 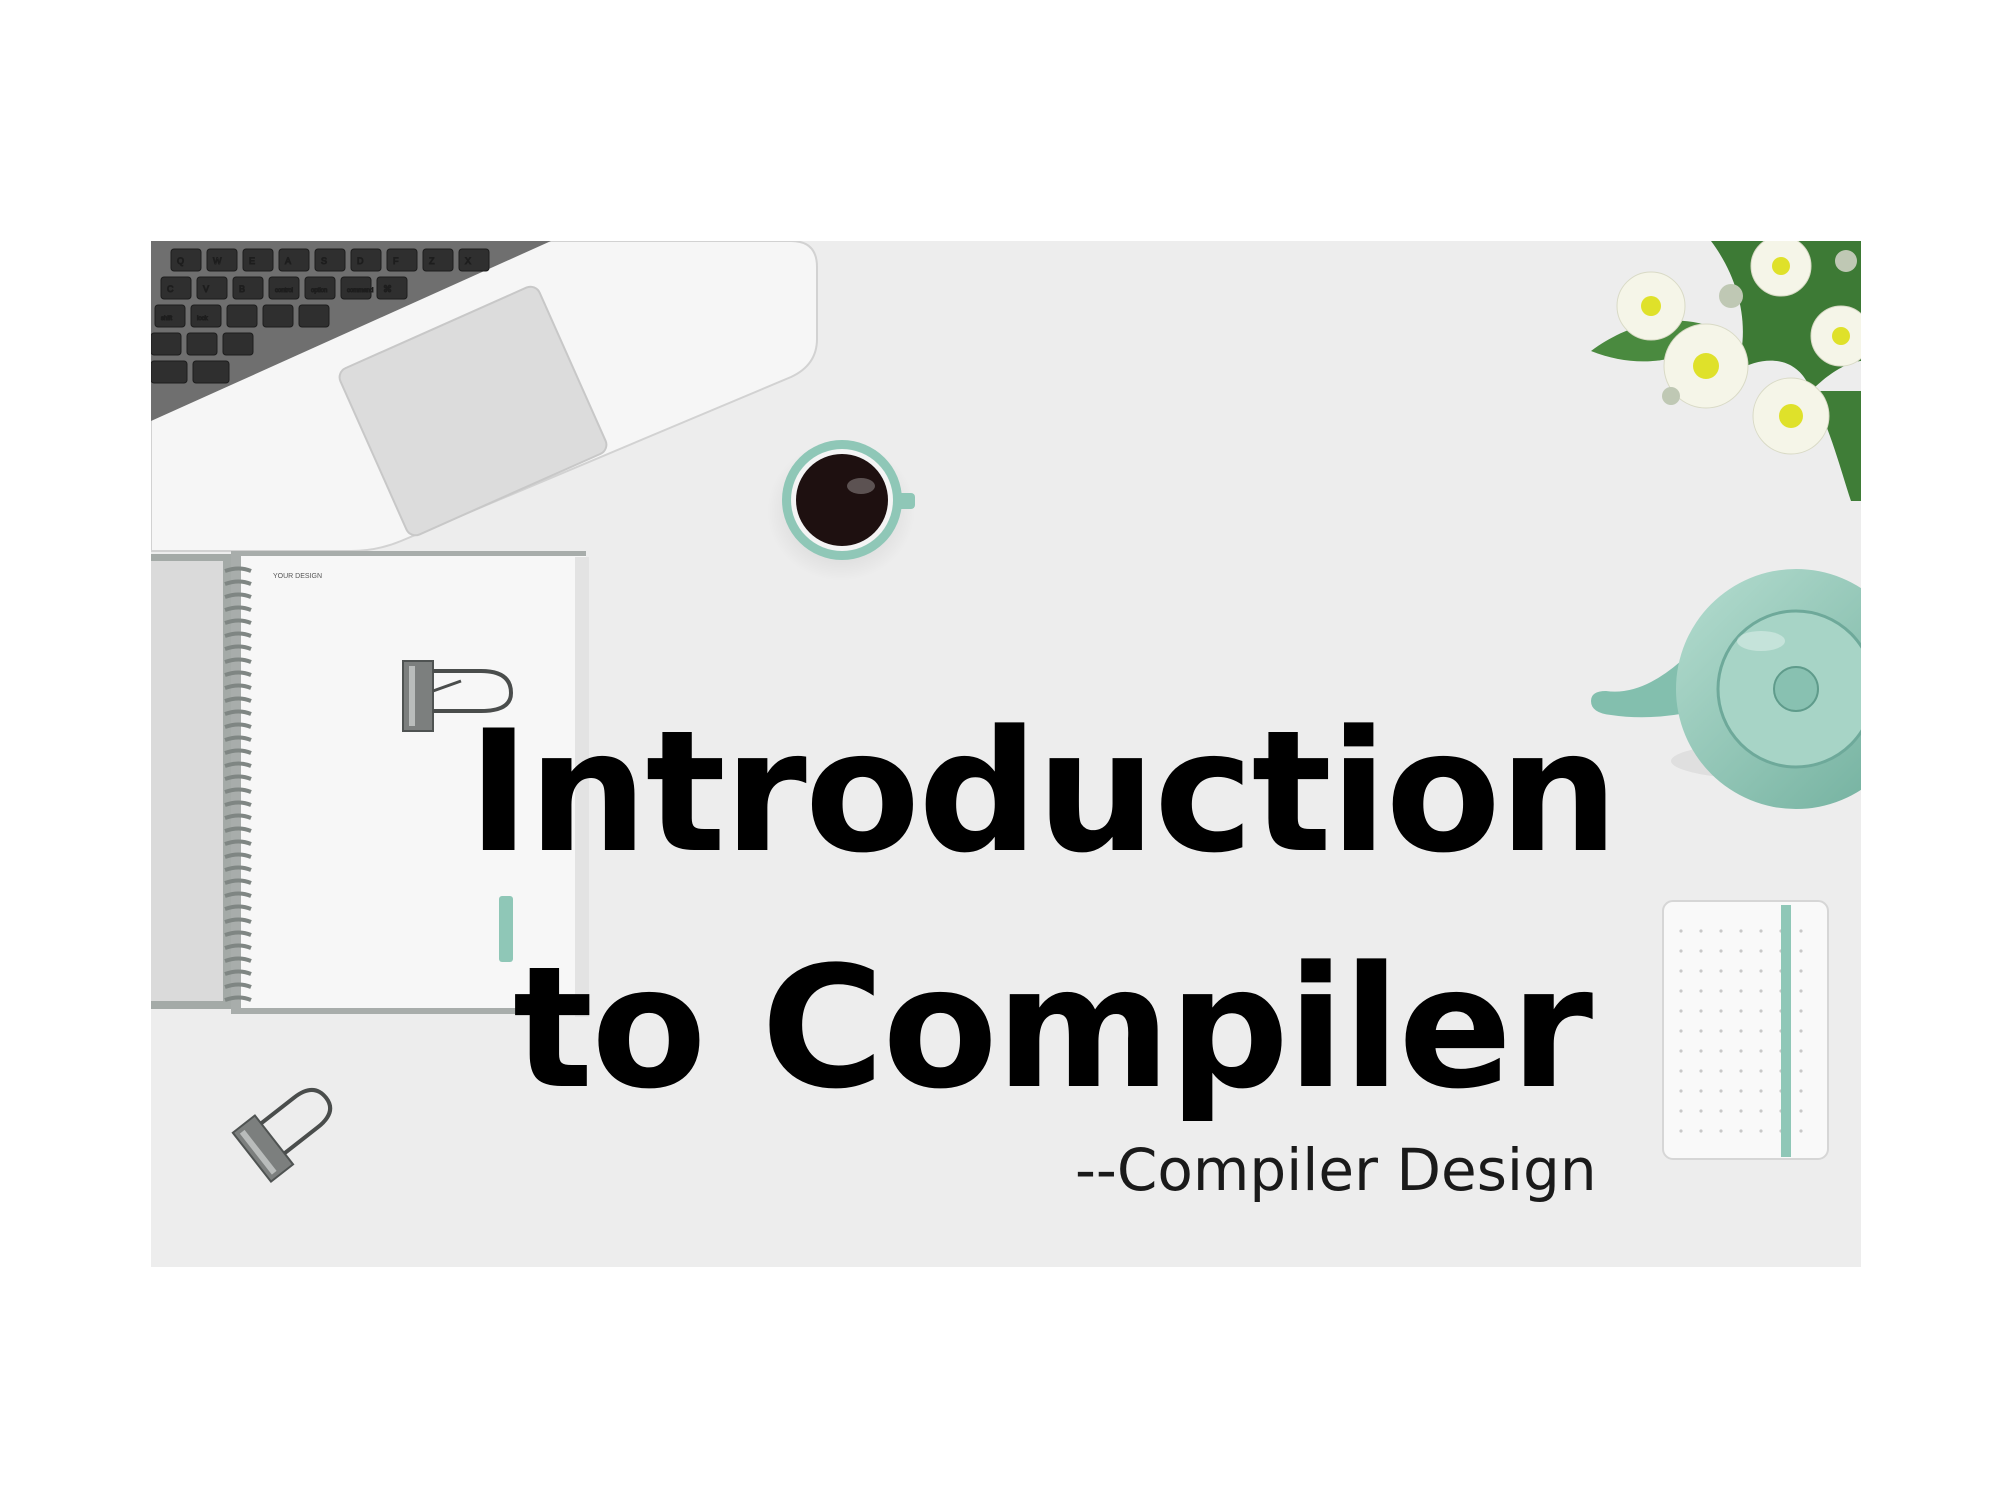 I want to click on keyboard-key-label: W, so click(x=217, y=261).